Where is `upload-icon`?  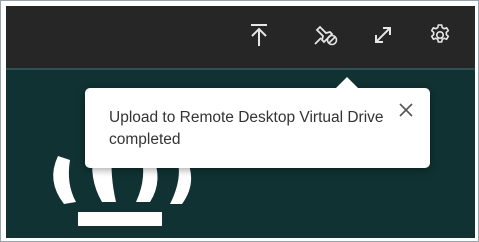
upload-icon is located at coordinates (259, 35).